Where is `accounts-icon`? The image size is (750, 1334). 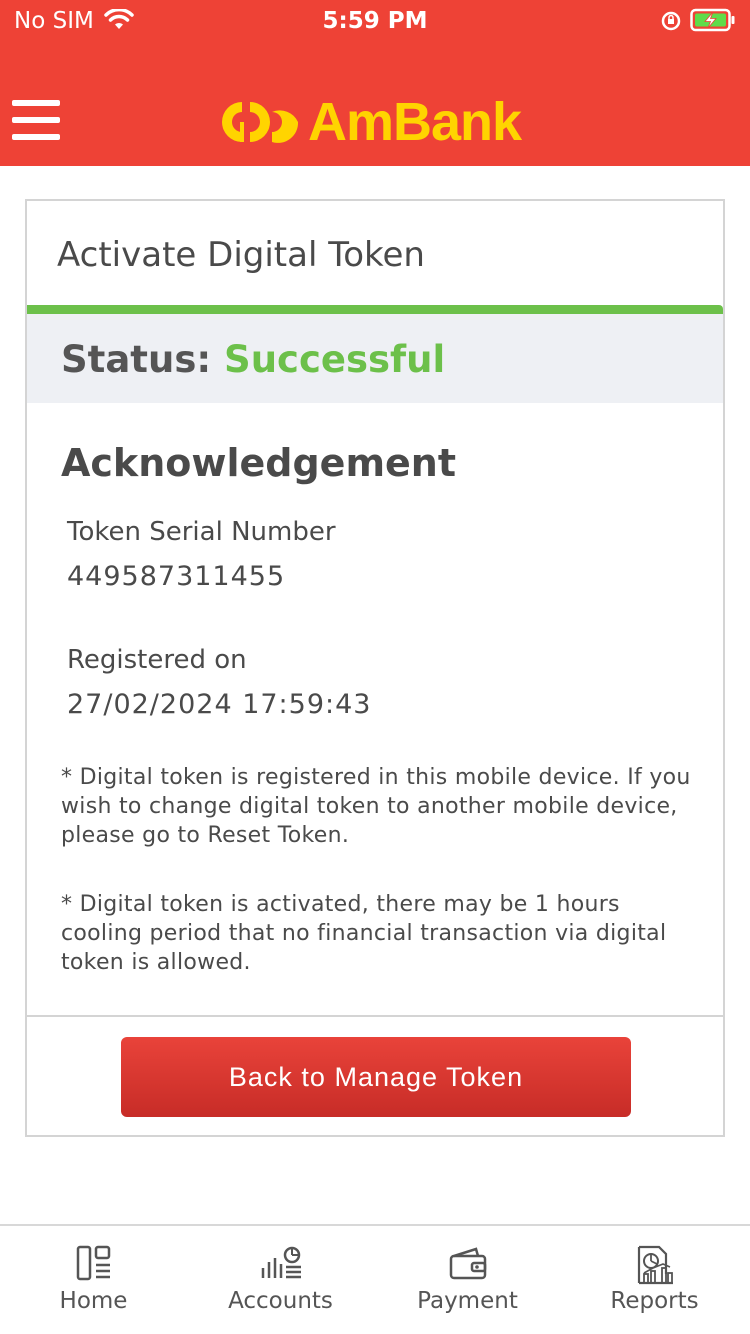 accounts-icon is located at coordinates (281, 1262).